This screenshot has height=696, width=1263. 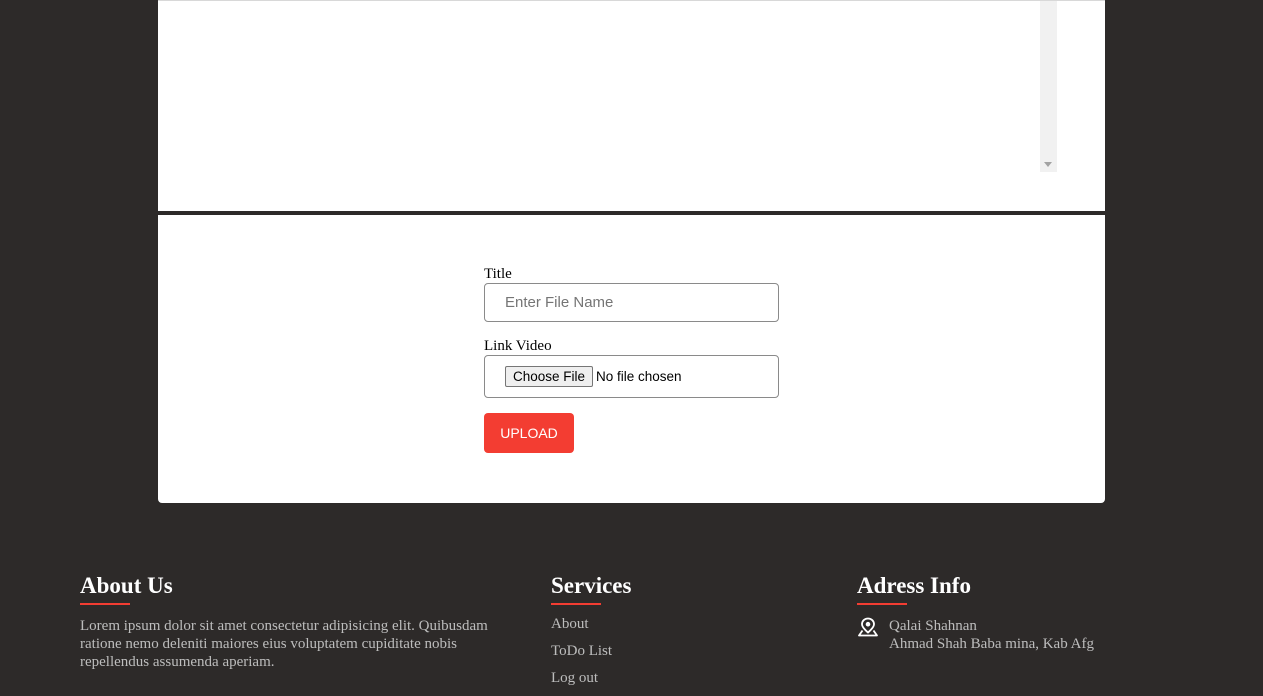 I want to click on file-status-text: No file chosen, so click(x=639, y=376).